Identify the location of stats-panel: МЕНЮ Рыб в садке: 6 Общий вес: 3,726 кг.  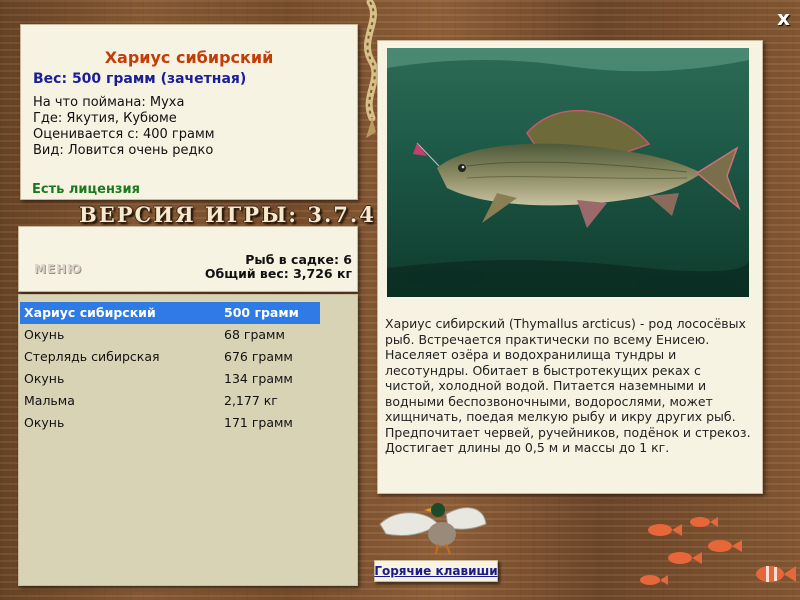
(188, 259).